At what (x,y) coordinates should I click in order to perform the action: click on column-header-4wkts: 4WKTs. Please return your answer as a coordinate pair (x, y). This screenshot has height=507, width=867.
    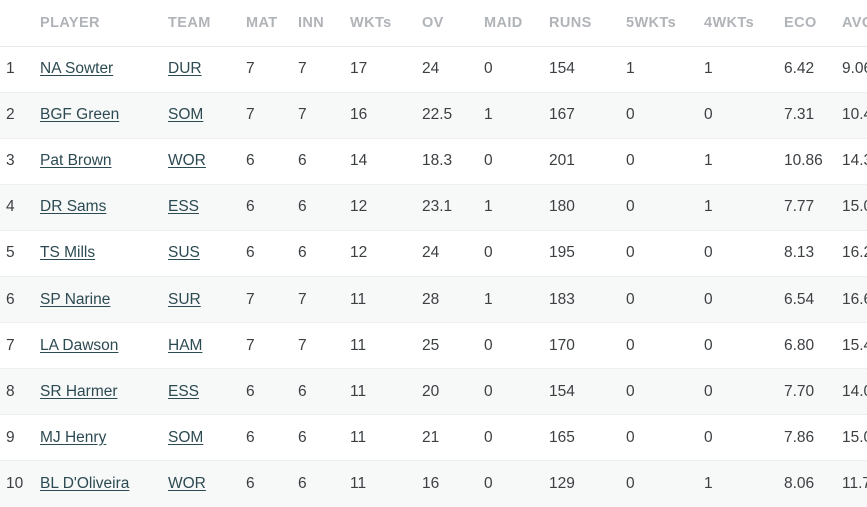
    Looking at the image, I should click on (744, 23).